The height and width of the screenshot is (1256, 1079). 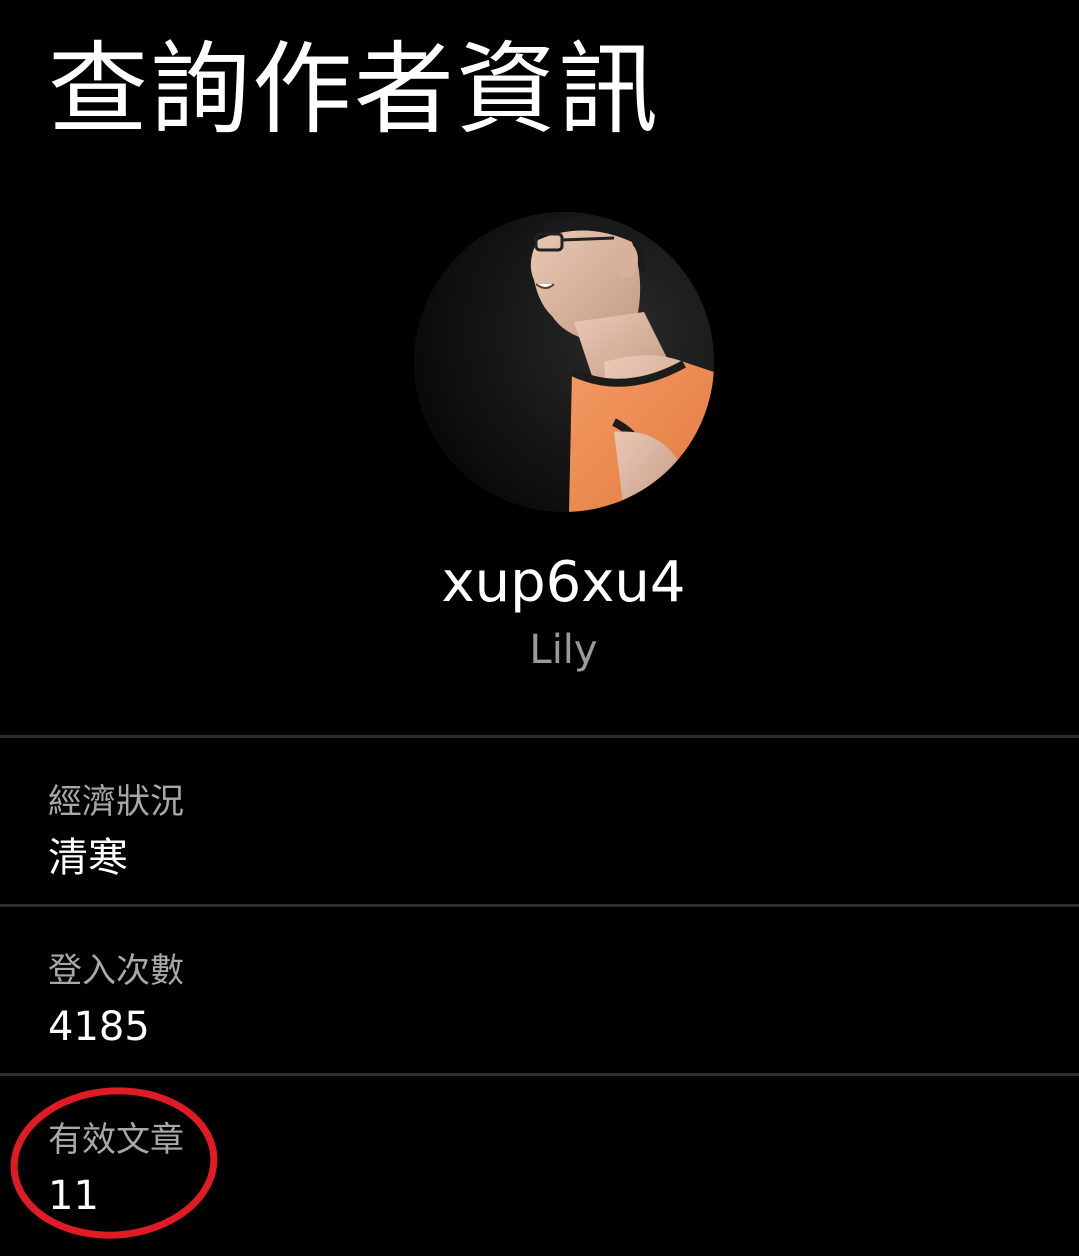 What do you see at coordinates (73, 1196) in the screenshot?
I see `info-value: 11` at bounding box center [73, 1196].